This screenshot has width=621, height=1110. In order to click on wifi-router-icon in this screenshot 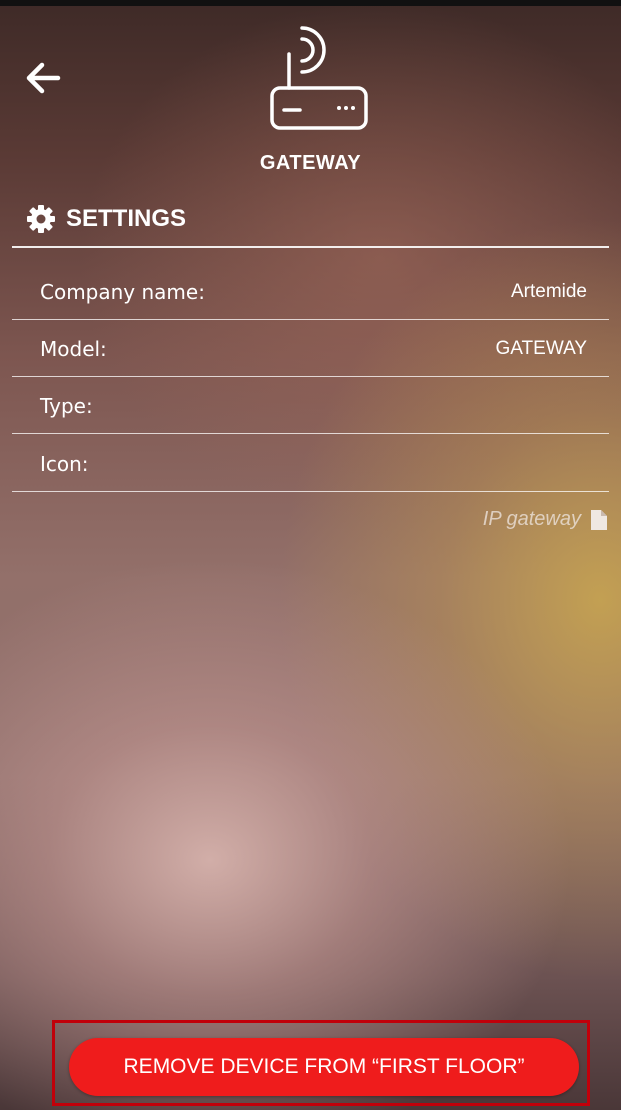, I will do `click(319, 78)`.